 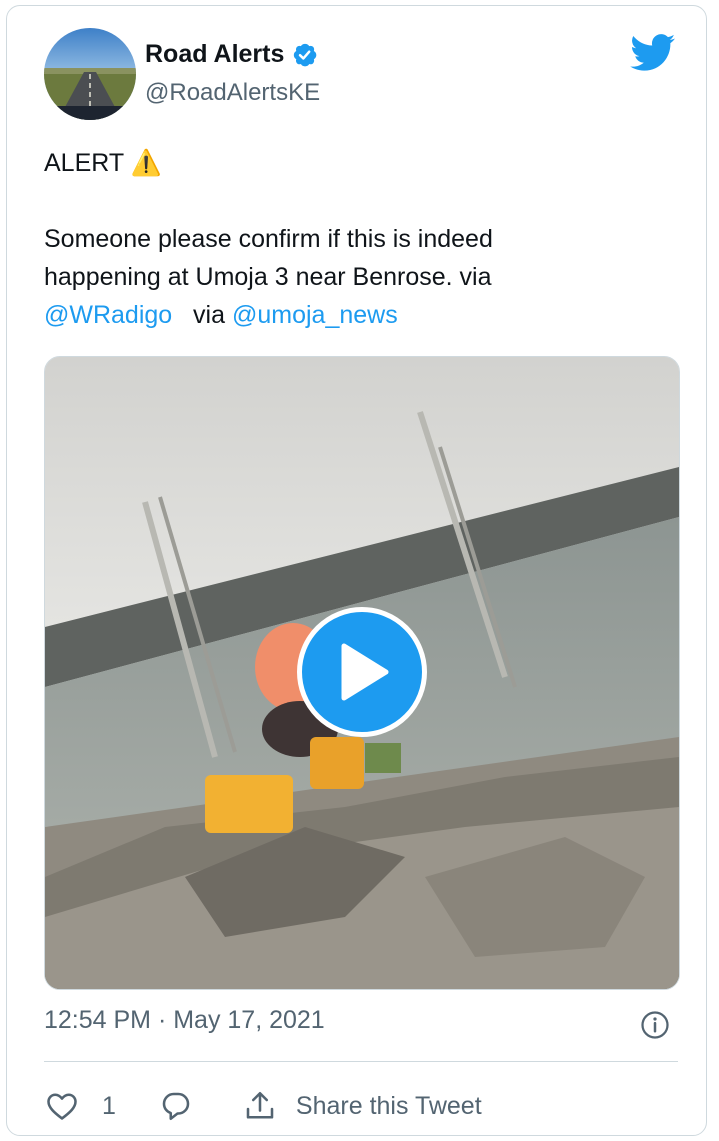 I want to click on tweet-line-mentions: @WRadigo via @umoja_news, so click(x=359, y=315).